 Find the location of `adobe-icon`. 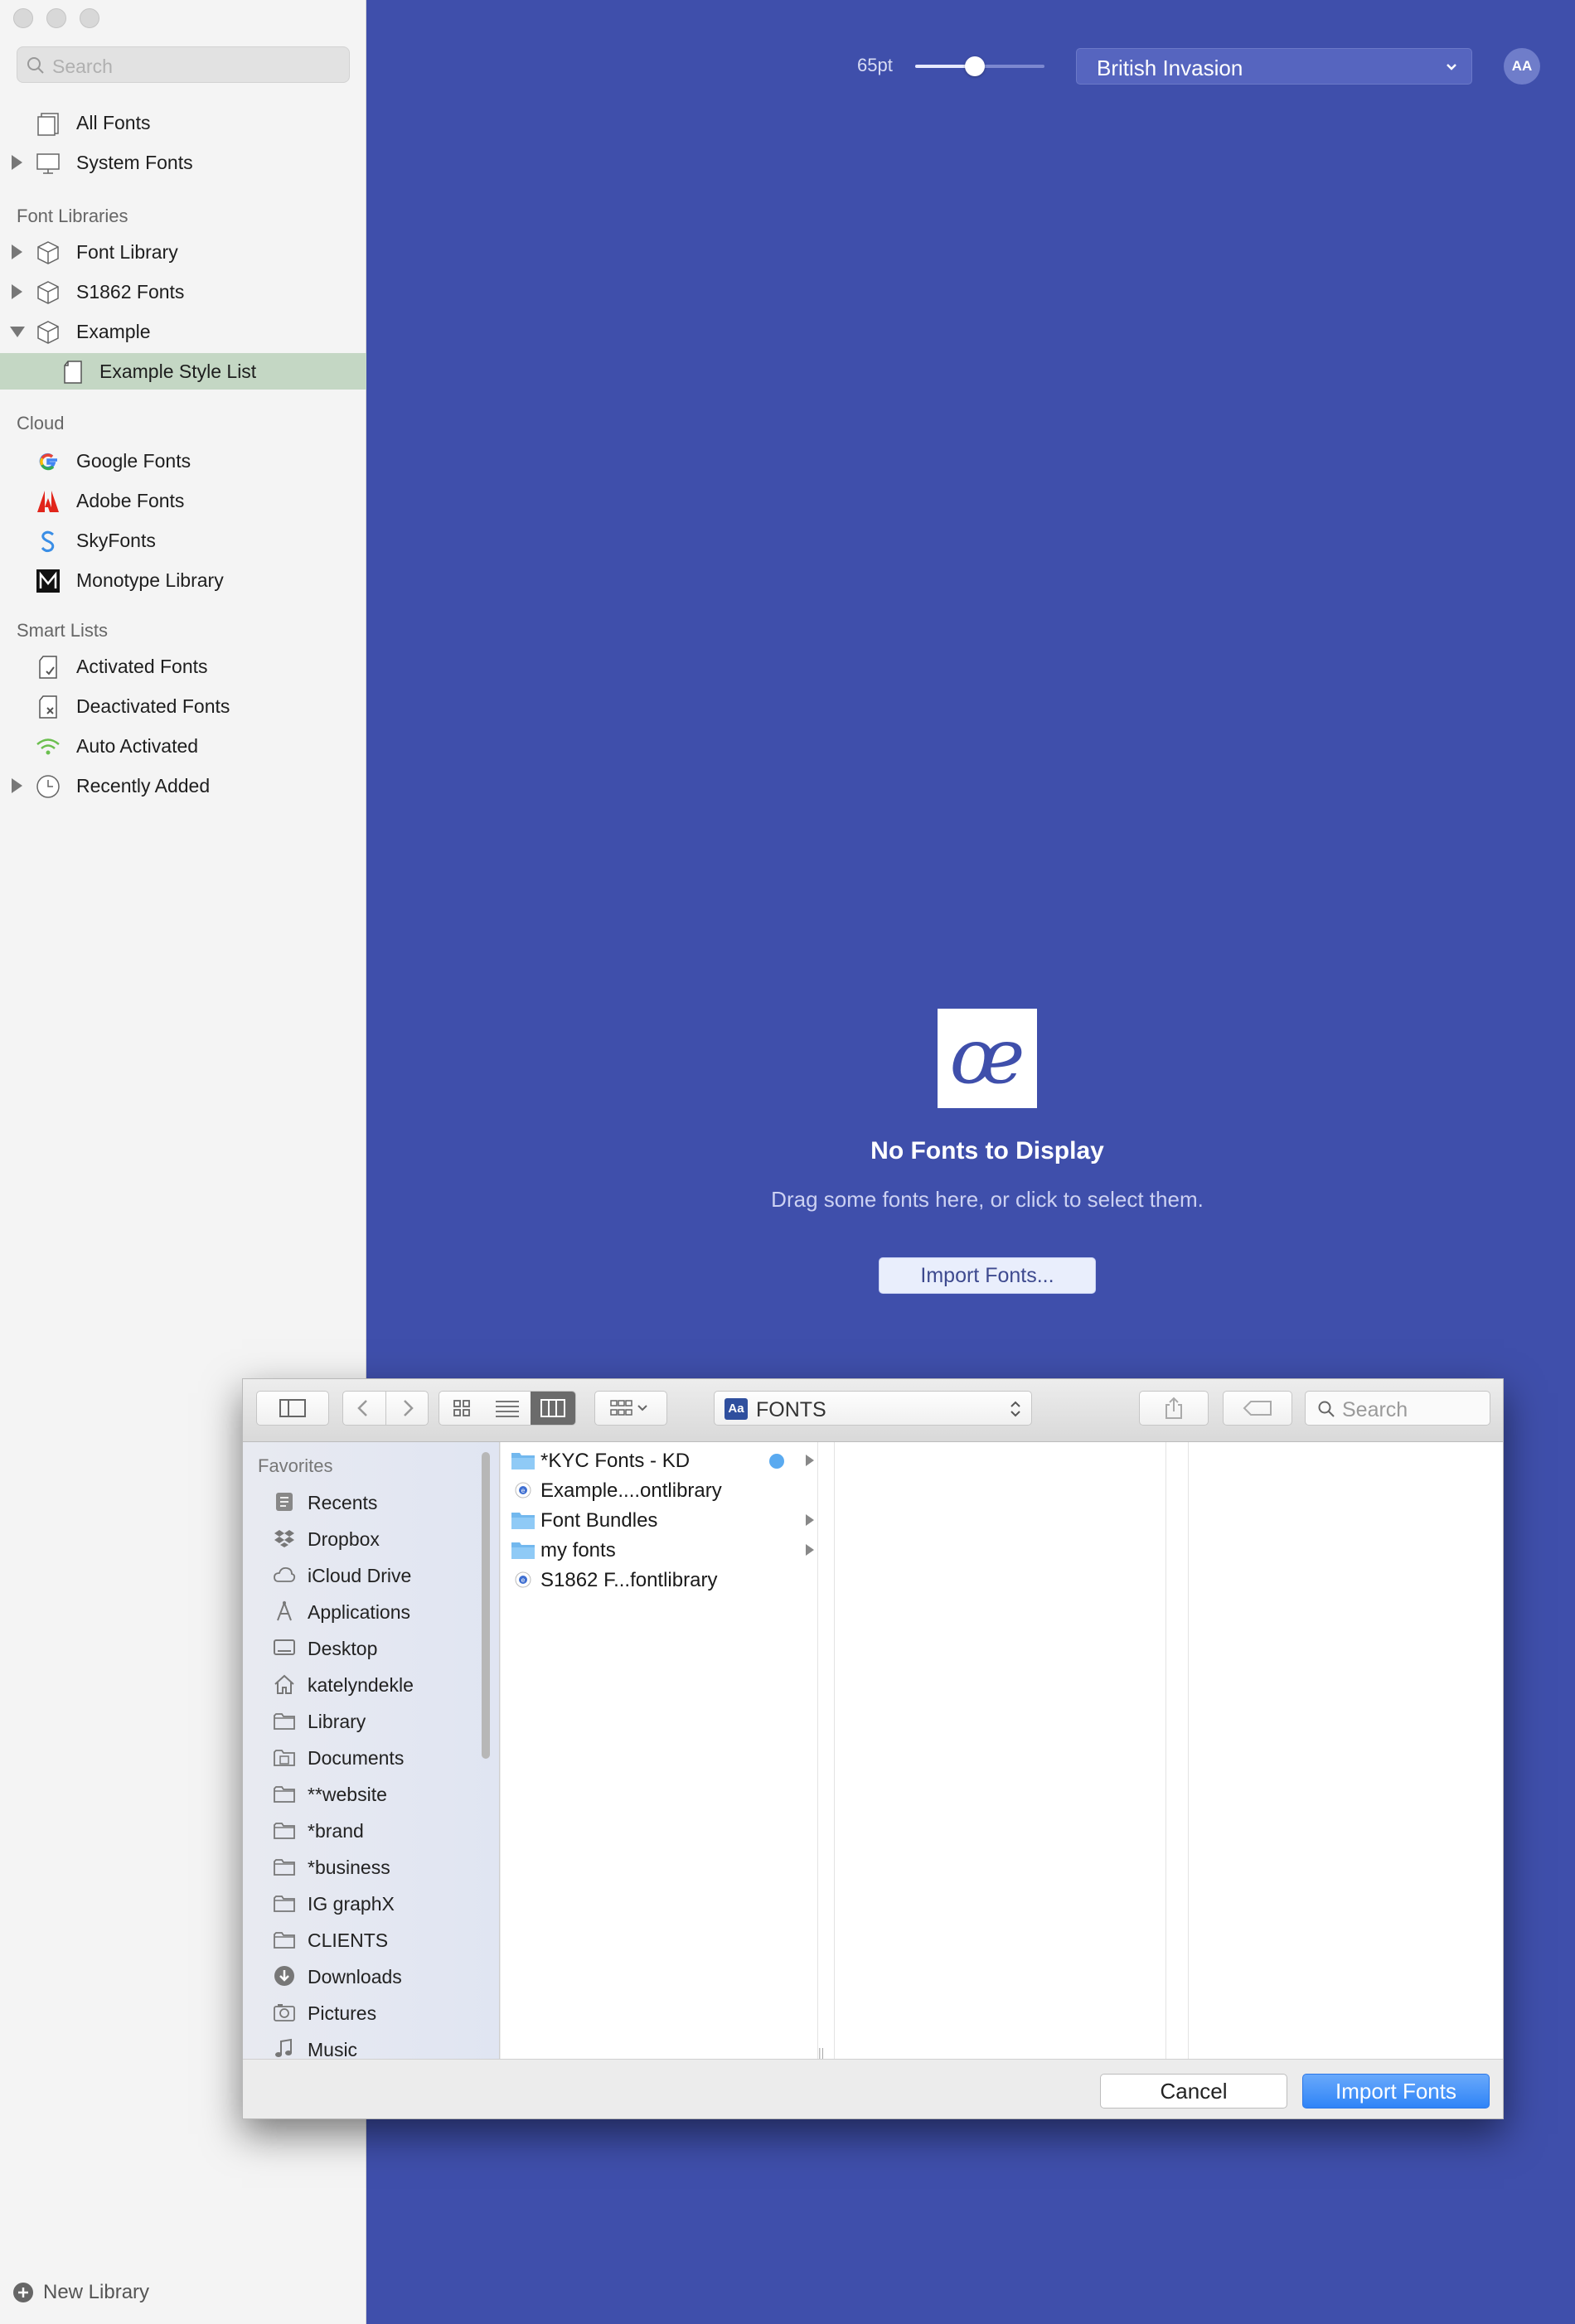

adobe-icon is located at coordinates (48, 501).